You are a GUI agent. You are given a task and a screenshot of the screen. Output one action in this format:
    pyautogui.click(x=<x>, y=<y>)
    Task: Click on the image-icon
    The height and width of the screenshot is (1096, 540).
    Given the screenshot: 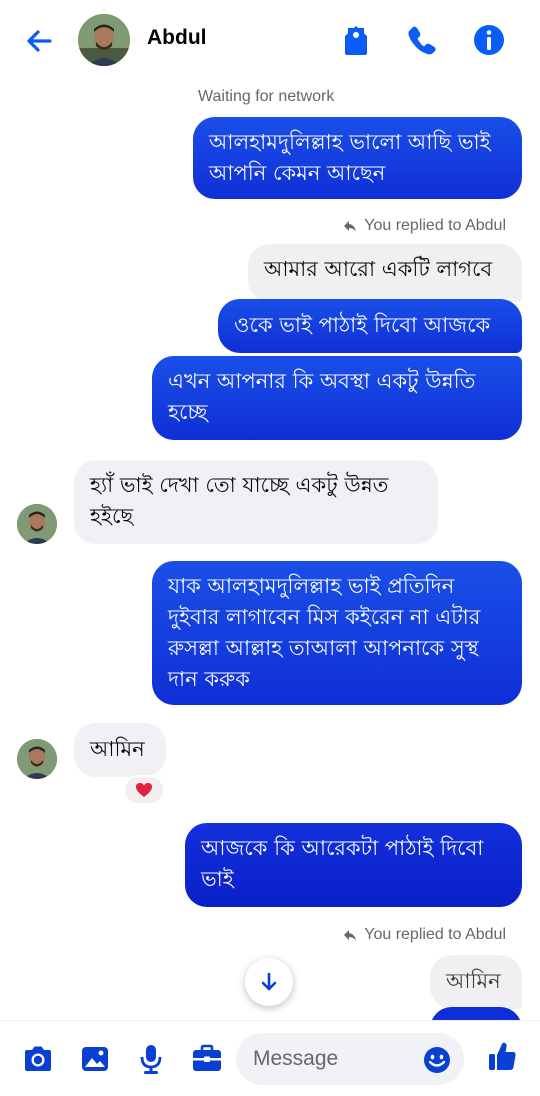 What is the action you would take?
    pyautogui.click(x=95, y=1059)
    